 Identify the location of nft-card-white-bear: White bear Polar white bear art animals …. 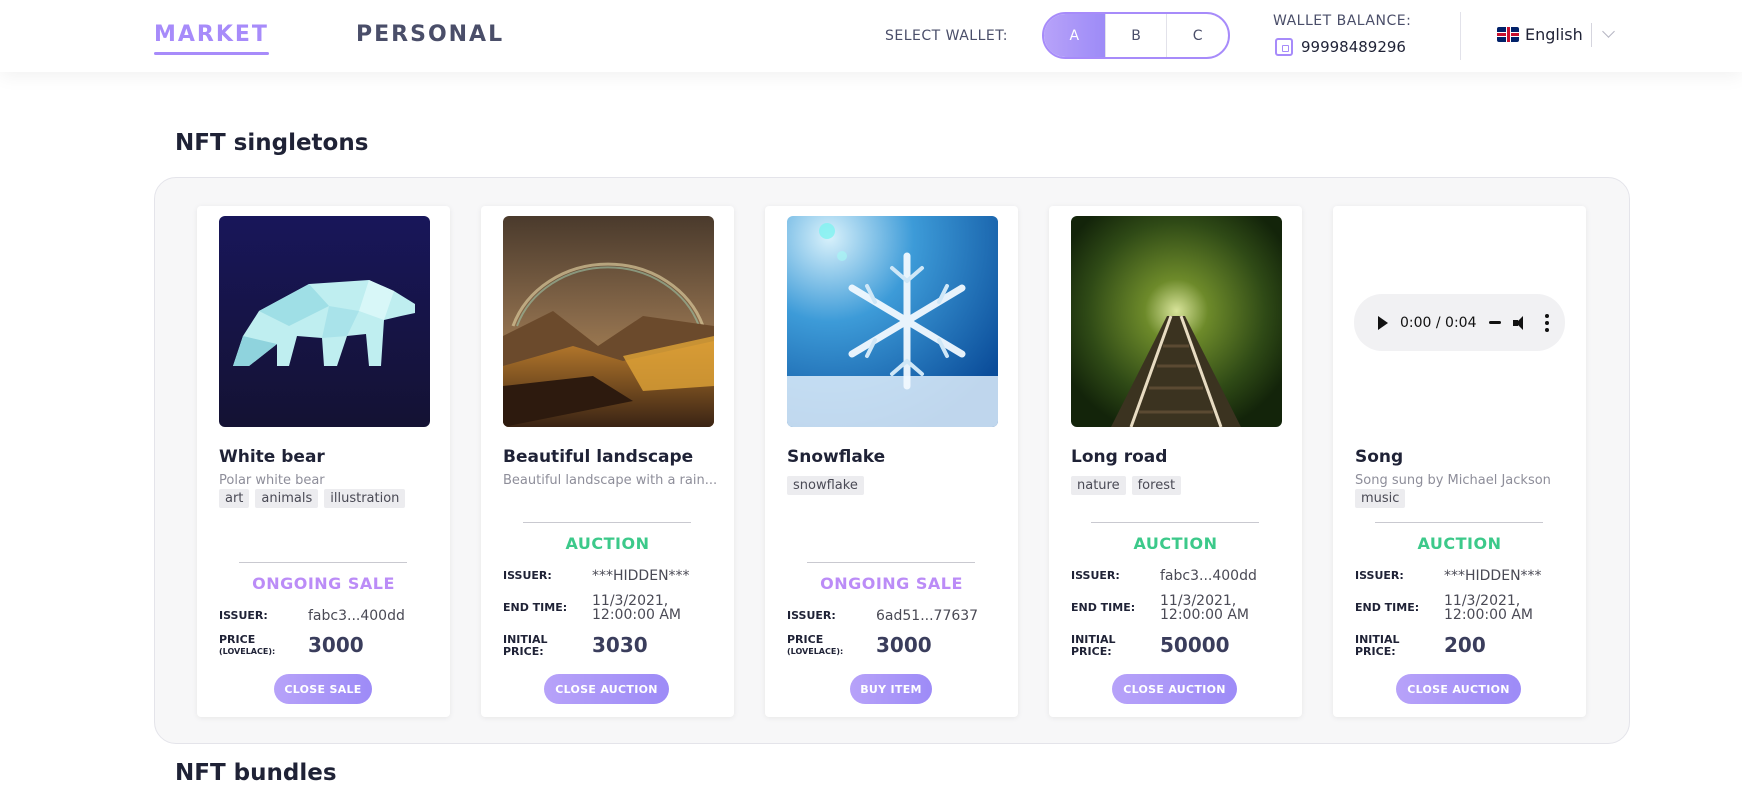
(323, 461).